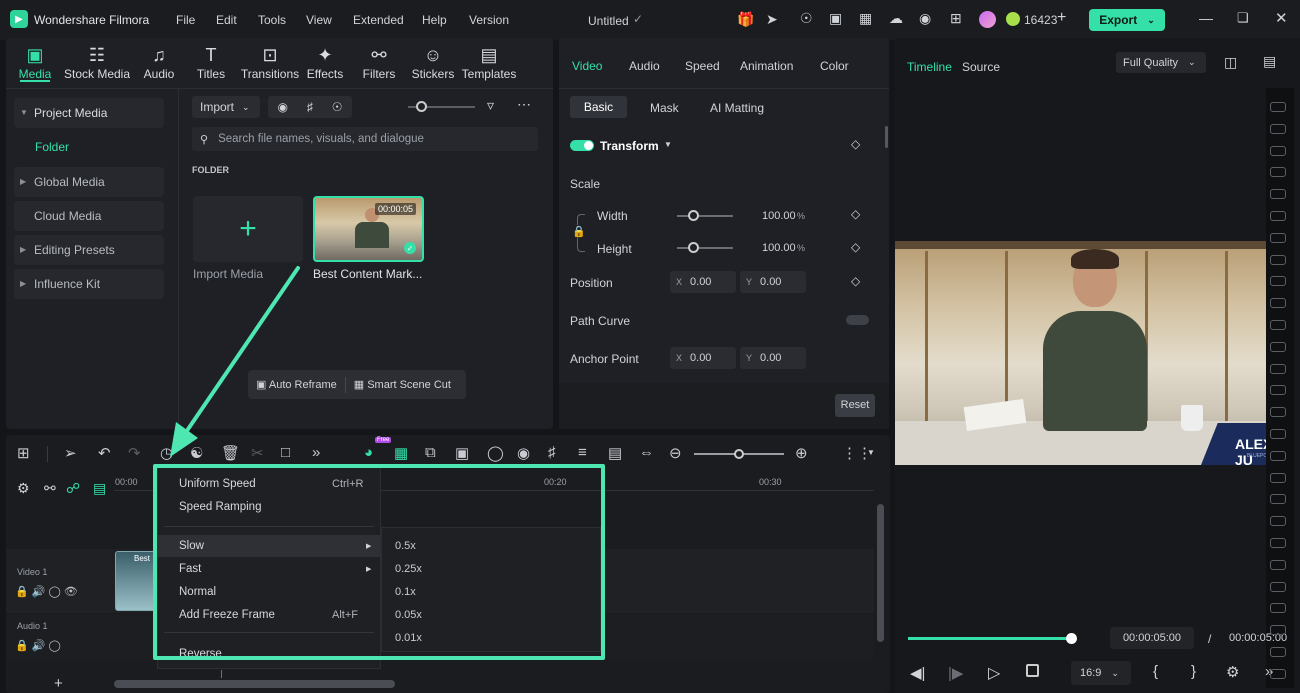 The width and height of the screenshot is (1300, 693). I want to click on tab-animation: Animation, so click(766, 66).